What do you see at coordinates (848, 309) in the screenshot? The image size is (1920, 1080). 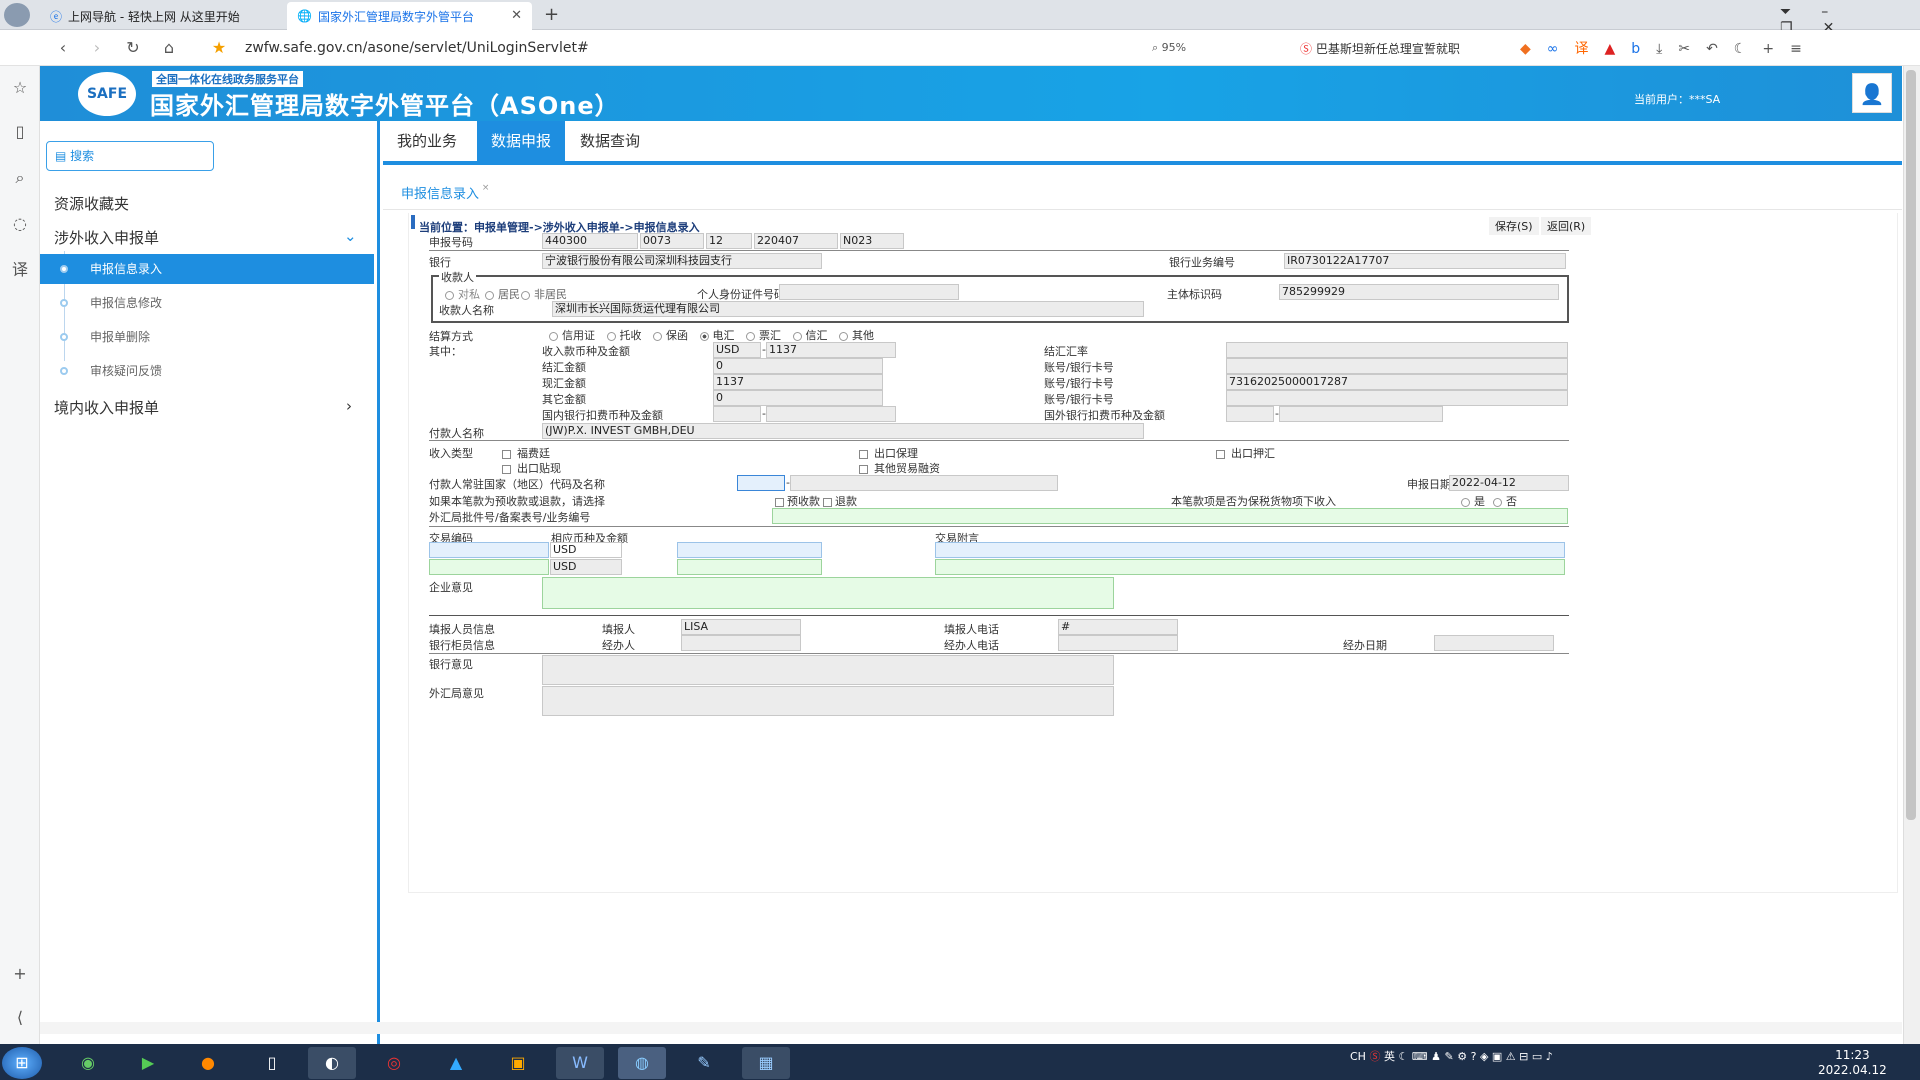 I see `payee-name-field: 深圳市长兴国际货运代理有限公司` at bounding box center [848, 309].